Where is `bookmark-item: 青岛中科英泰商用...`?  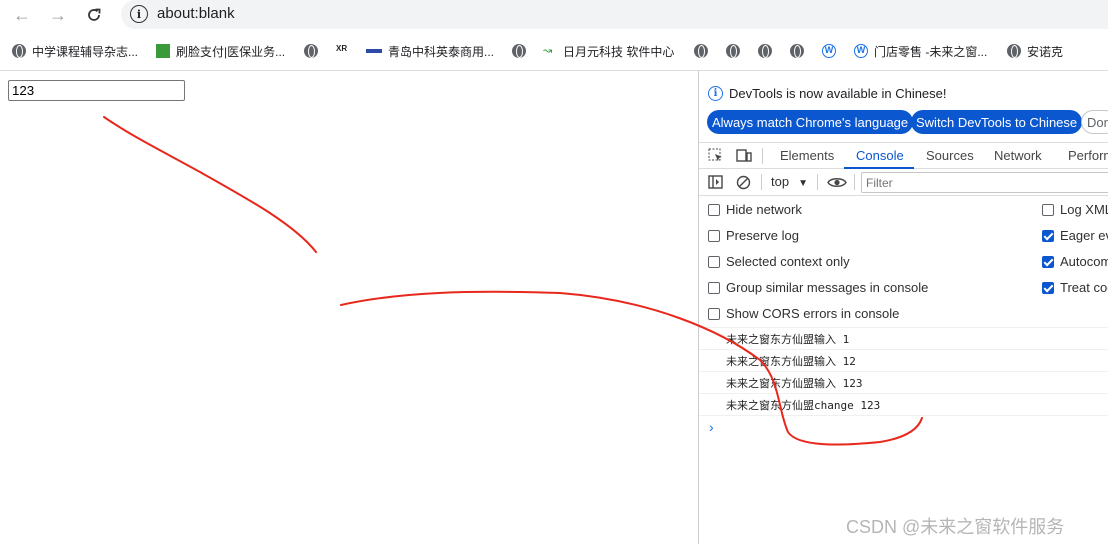
bookmark-item: 青岛中科英泰商用... is located at coordinates (430, 51).